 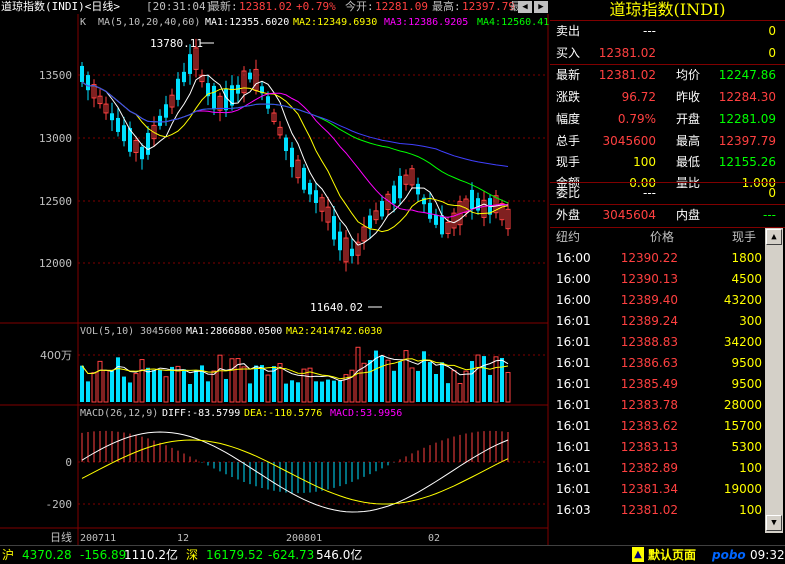 I want to click on trades-scrollbar: ▲ ▼, so click(x=774, y=380).